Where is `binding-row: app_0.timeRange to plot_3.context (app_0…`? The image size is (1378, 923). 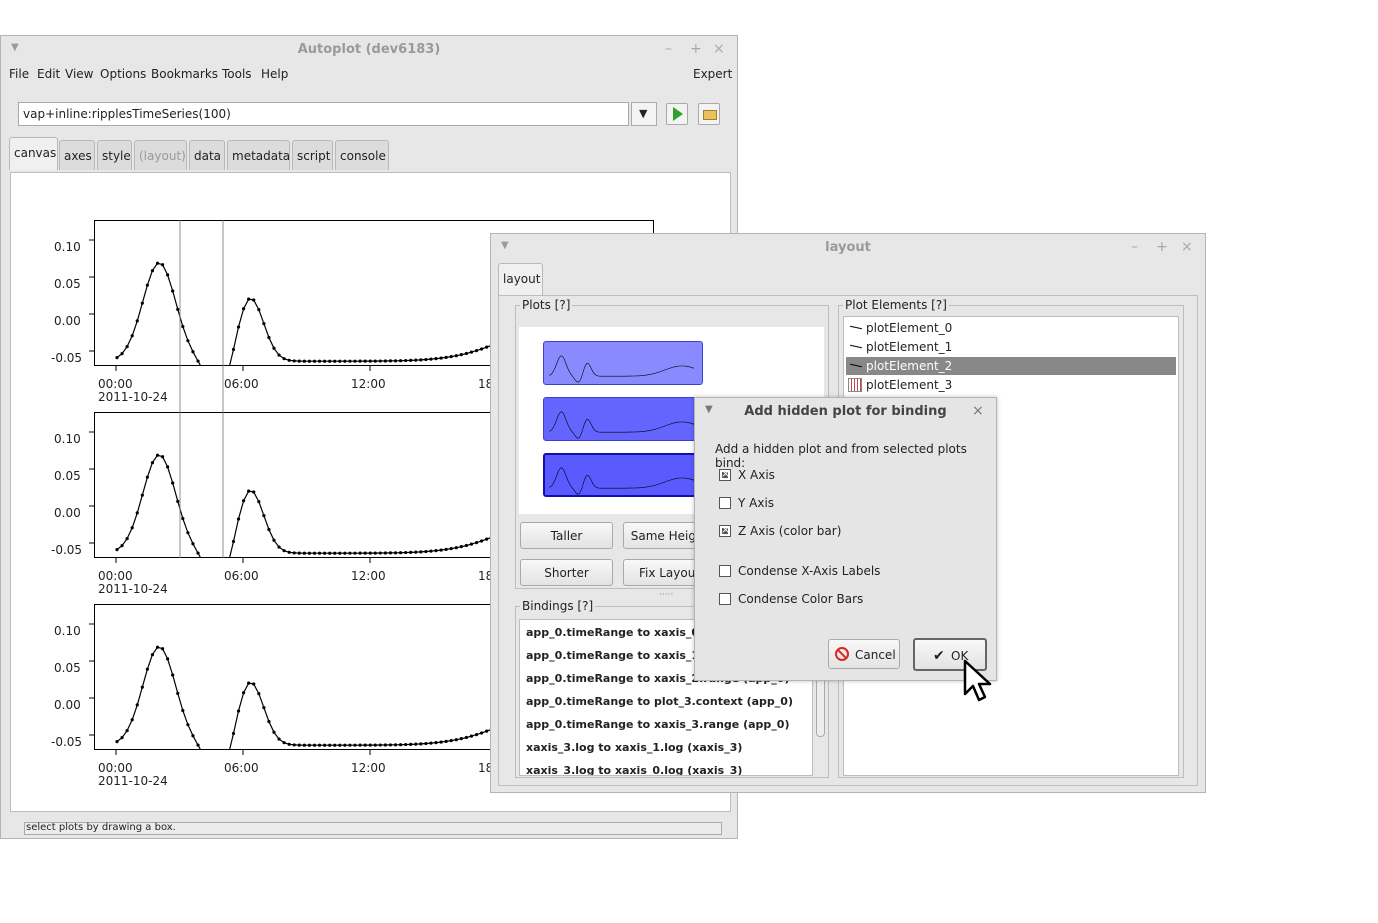
binding-row: app_0.timeRange to plot_3.context (app_0… is located at coordinates (659, 701).